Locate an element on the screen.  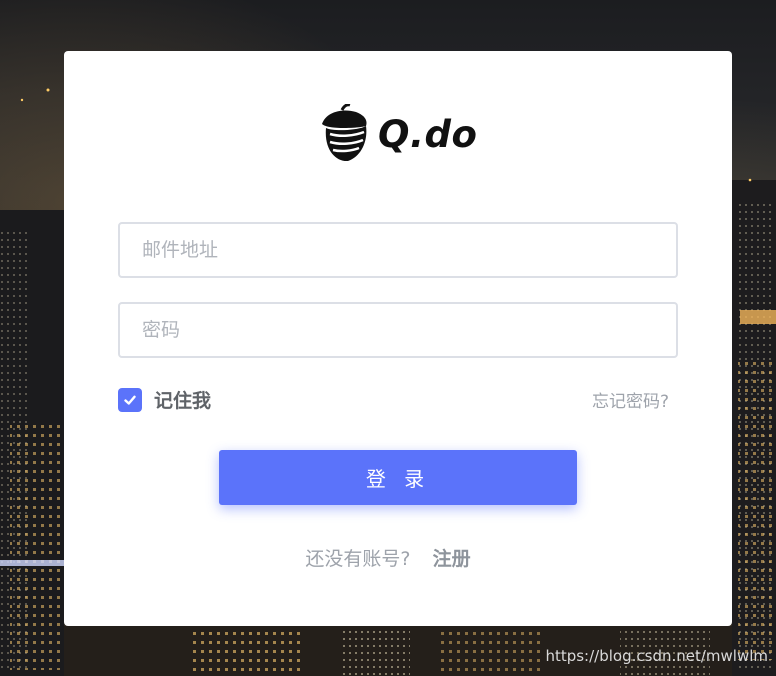
email-field is located at coordinates (398, 250).